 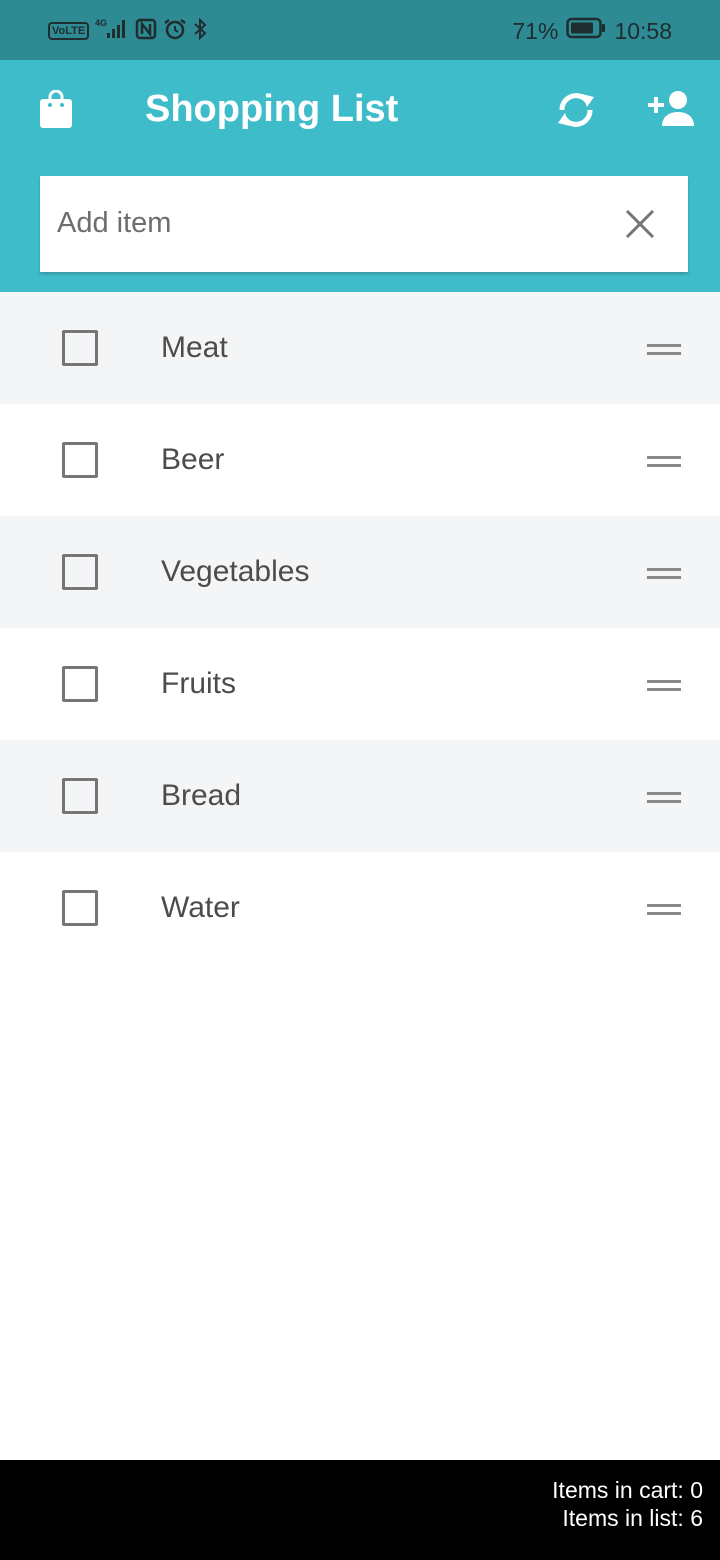 What do you see at coordinates (672, 109) in the screenshot?
I see `add-person-icon` at bounding box center [672, 109].